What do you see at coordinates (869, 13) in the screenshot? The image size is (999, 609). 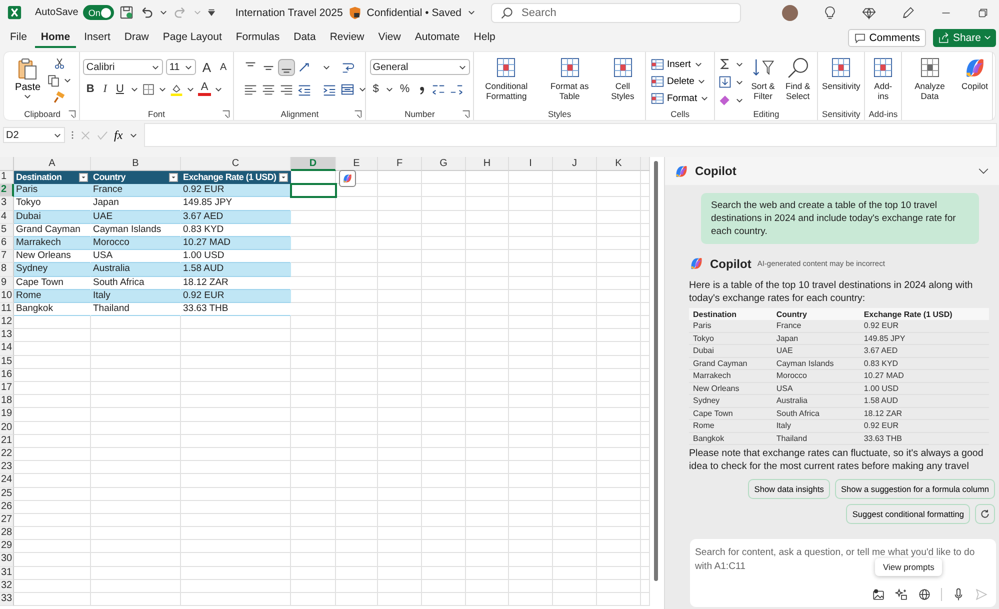 I see `diamond-icon` at bounding box center [869, 13].